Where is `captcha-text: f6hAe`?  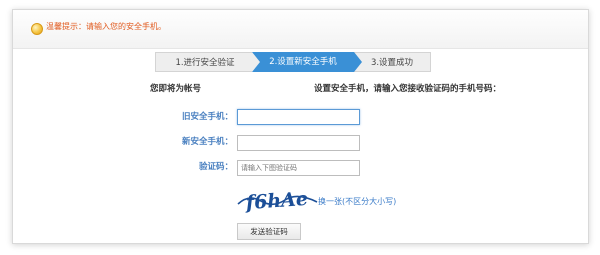
captcha-text: f6hAe is located at coordinates (275, 201).